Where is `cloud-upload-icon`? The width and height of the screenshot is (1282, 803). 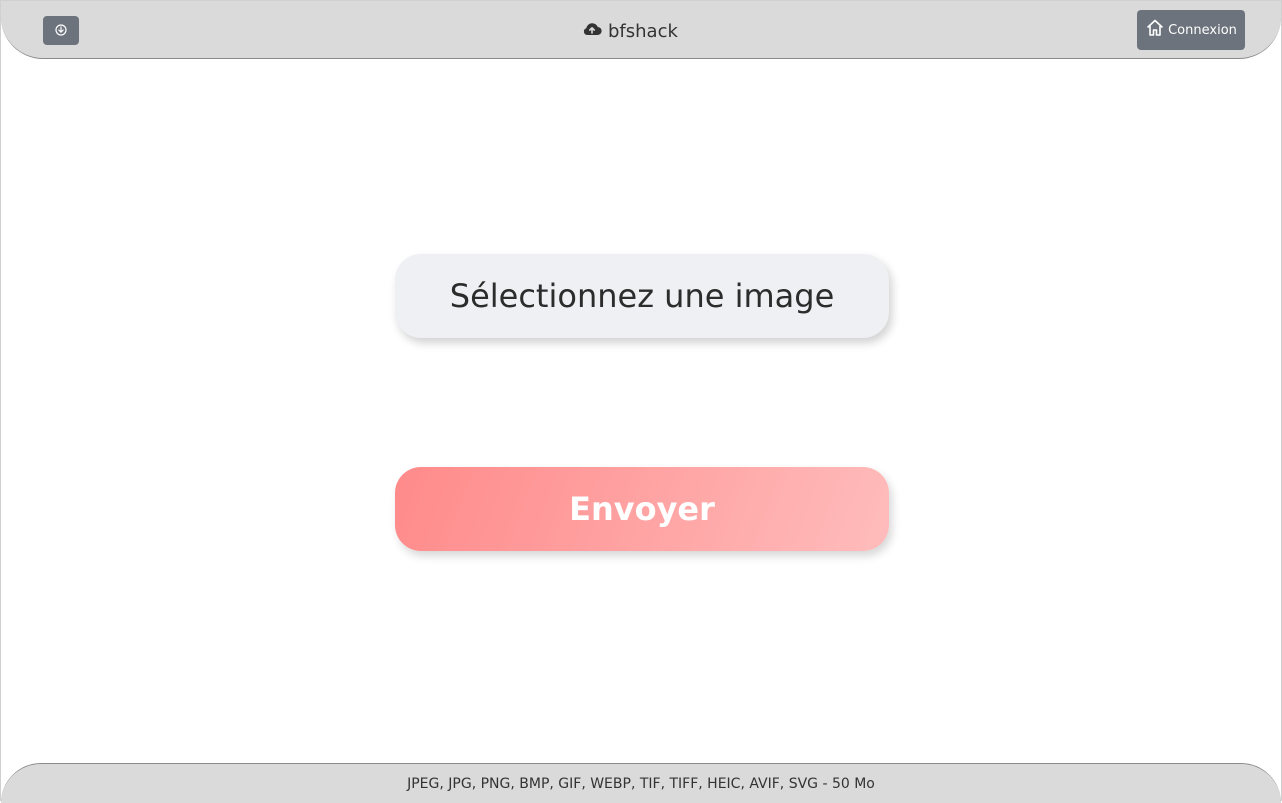
cloud-upload-icon is located at coordinates (592, 31).